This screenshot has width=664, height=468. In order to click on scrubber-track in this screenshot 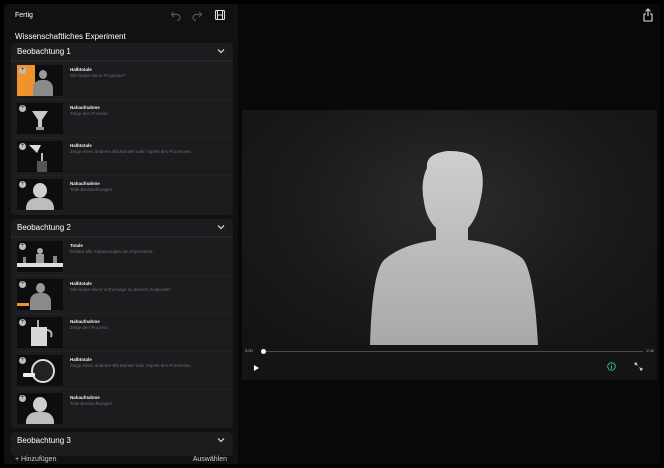, I will do `click(452, 351)`.